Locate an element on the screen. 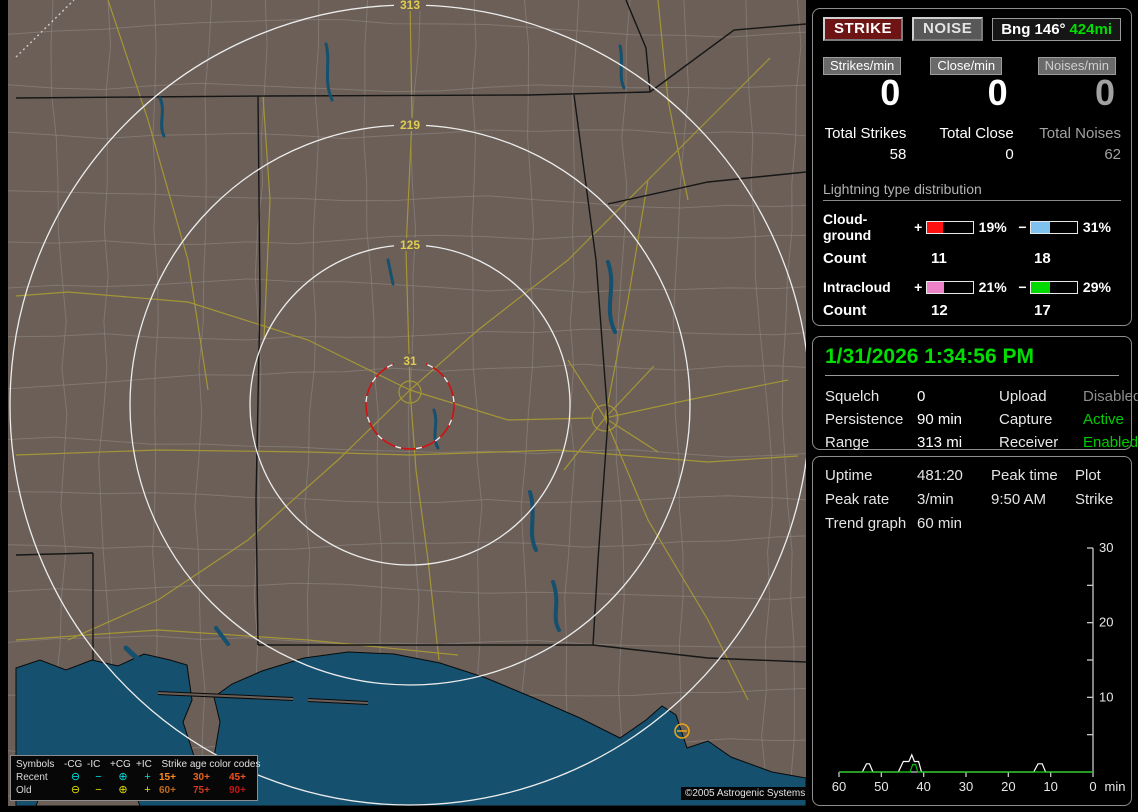 The image size is (1138, 812). intracloud-label: Intracloud is located at coordinates (857, 287).